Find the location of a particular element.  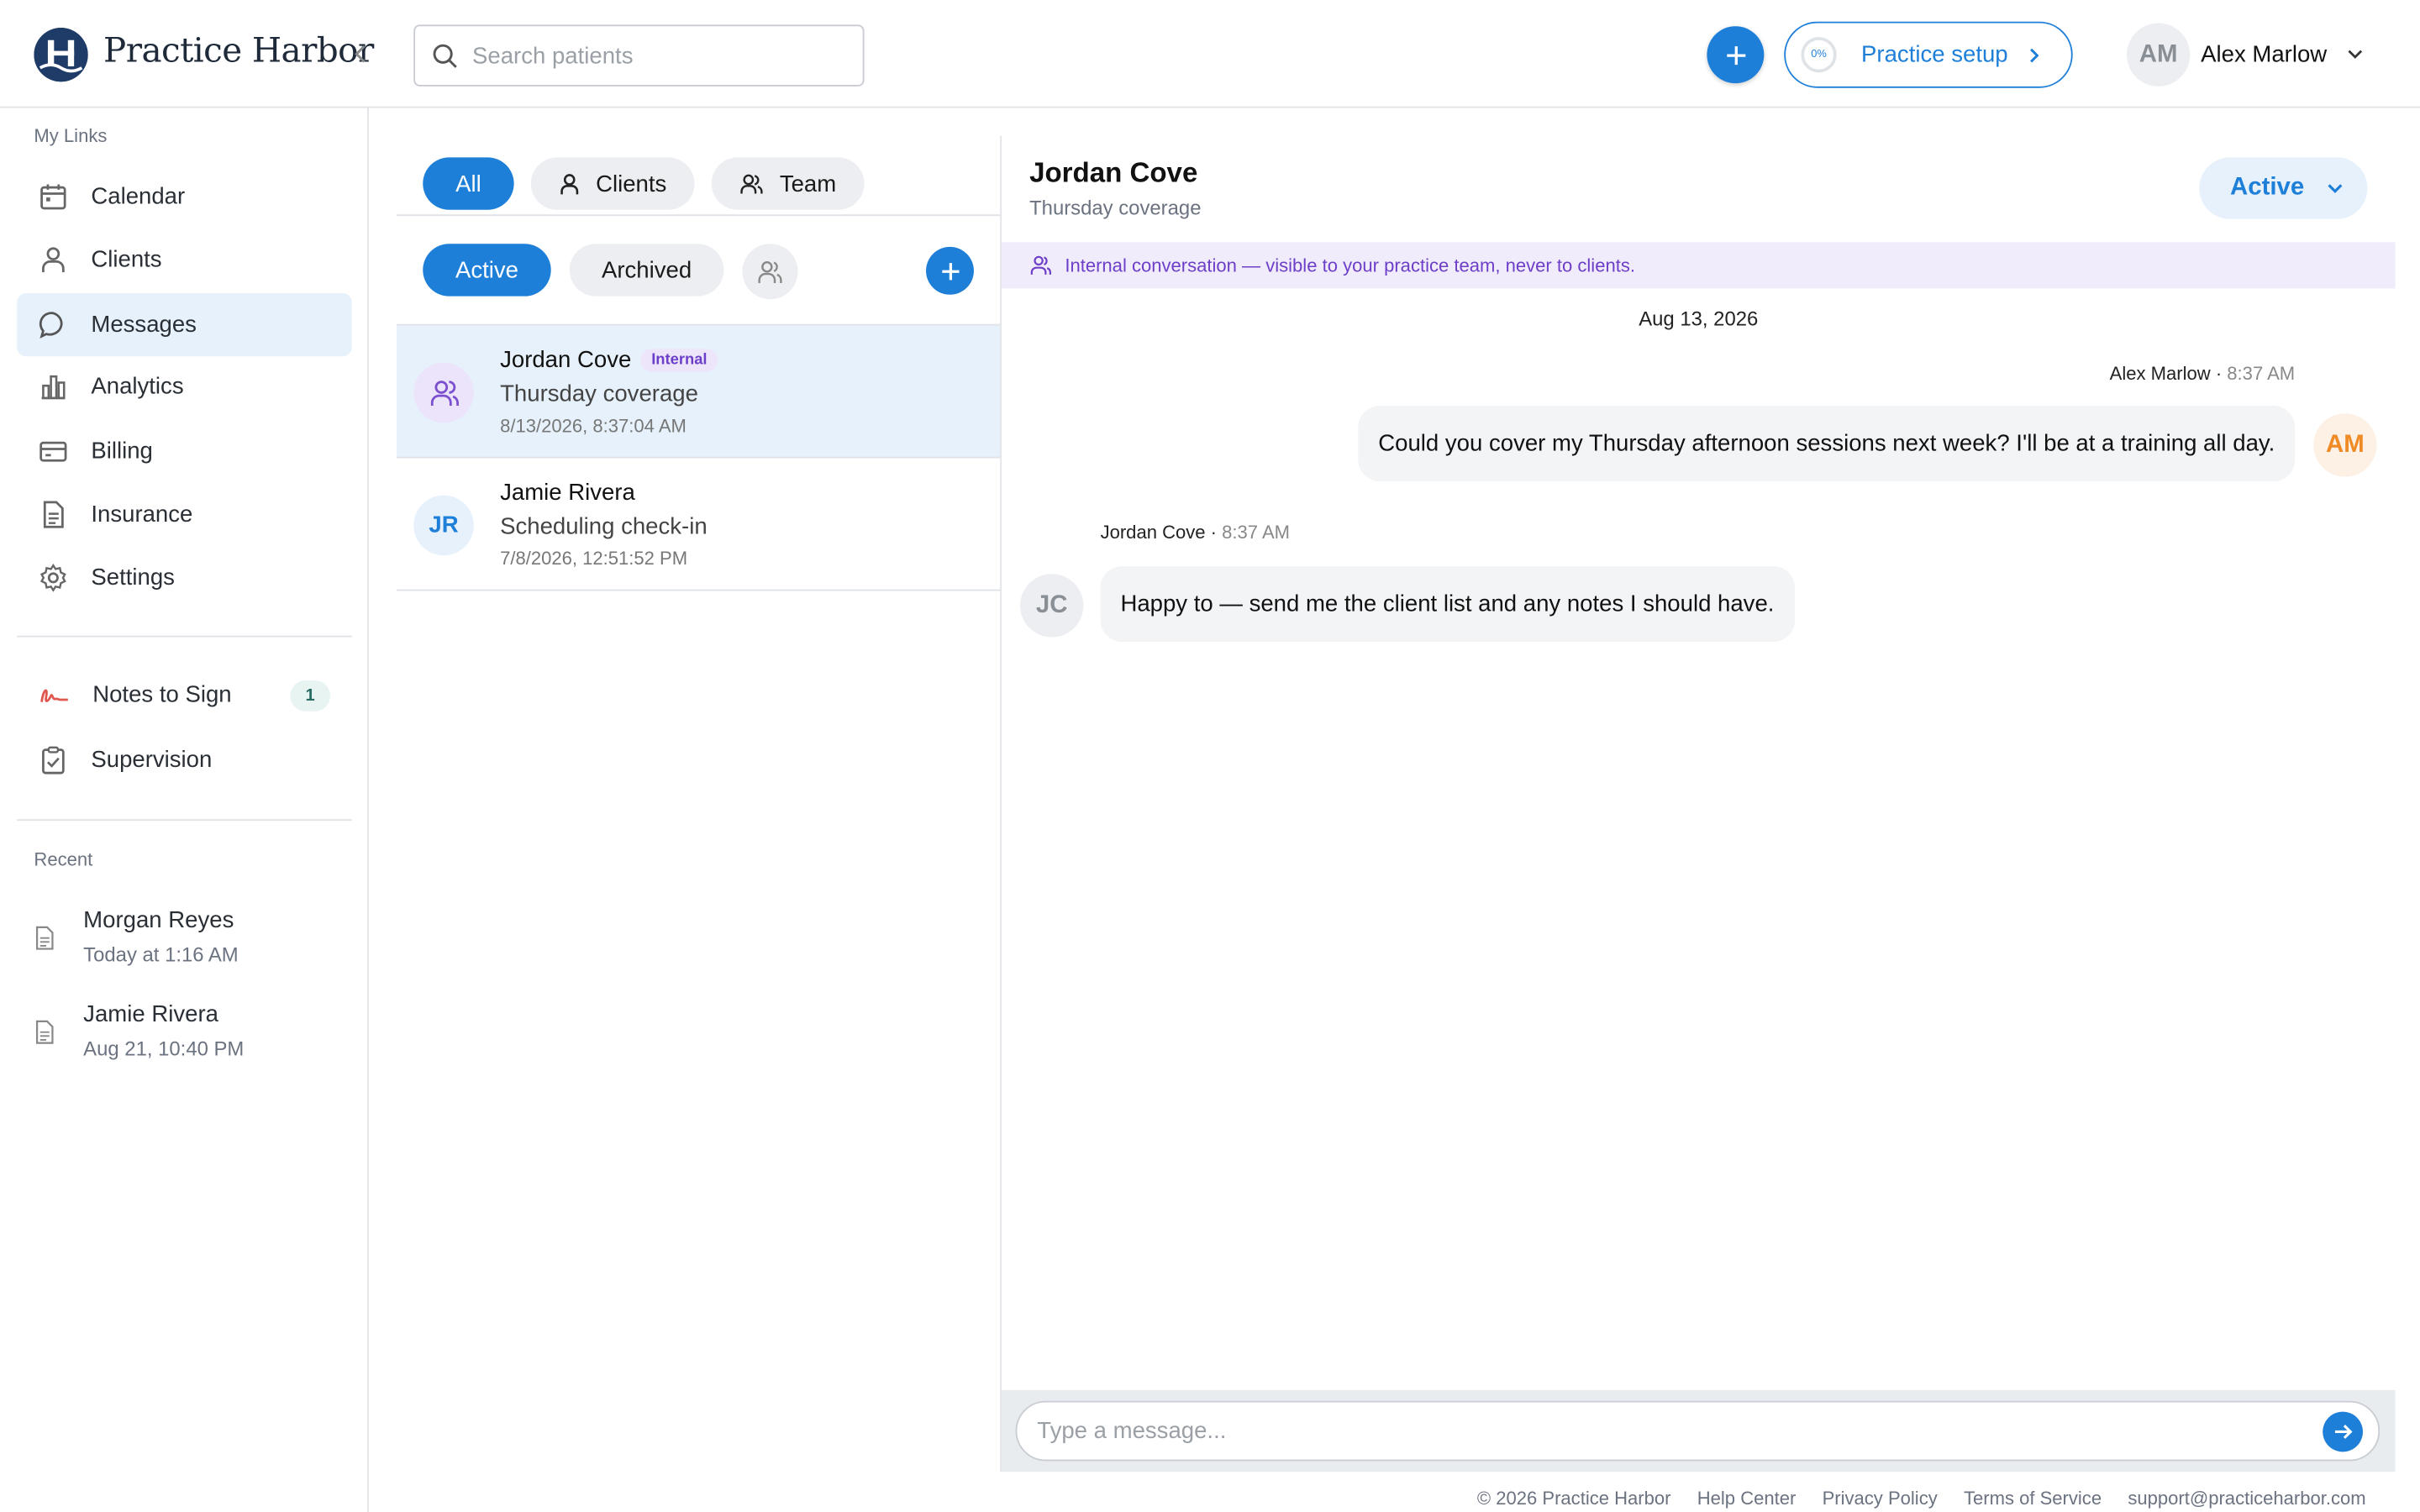

gear-icon is located at coordinates (53, 577).